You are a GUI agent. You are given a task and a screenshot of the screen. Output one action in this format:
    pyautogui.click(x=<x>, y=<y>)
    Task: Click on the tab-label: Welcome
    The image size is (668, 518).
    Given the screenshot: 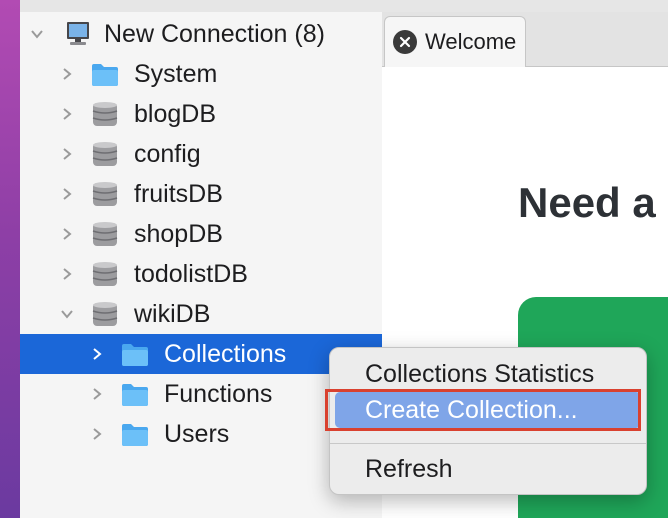 What is the action you would take?
    pyautogui.click(x=471, y=41)
    